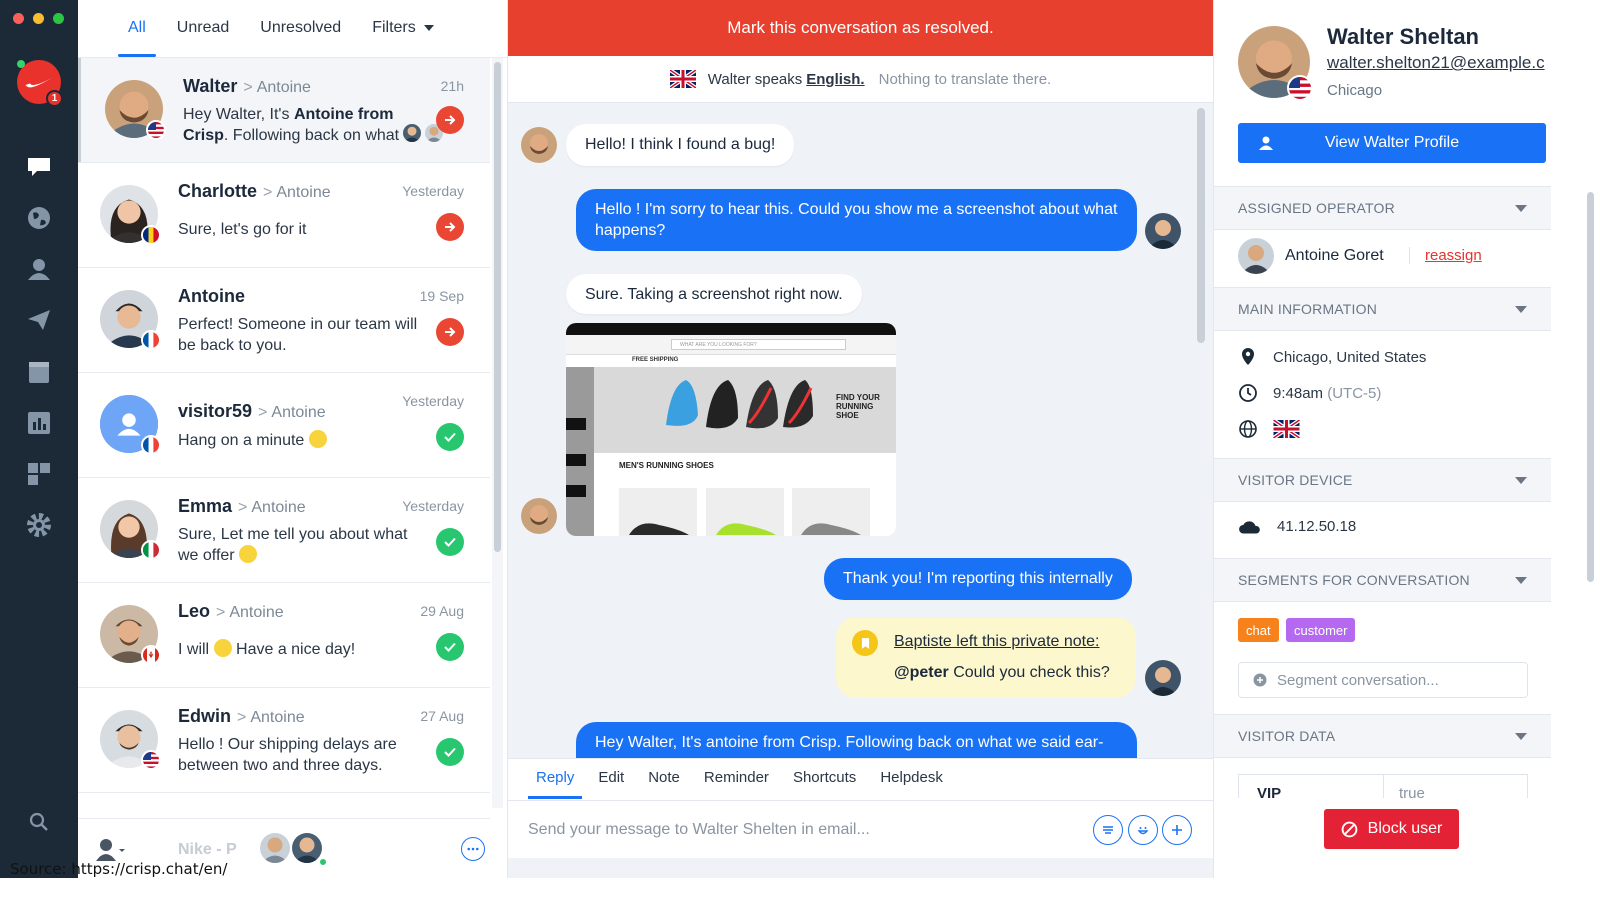  Describe the element at coordinates (1355, 90) in the screenshot. I see `profile-city: Chicago` at that location.